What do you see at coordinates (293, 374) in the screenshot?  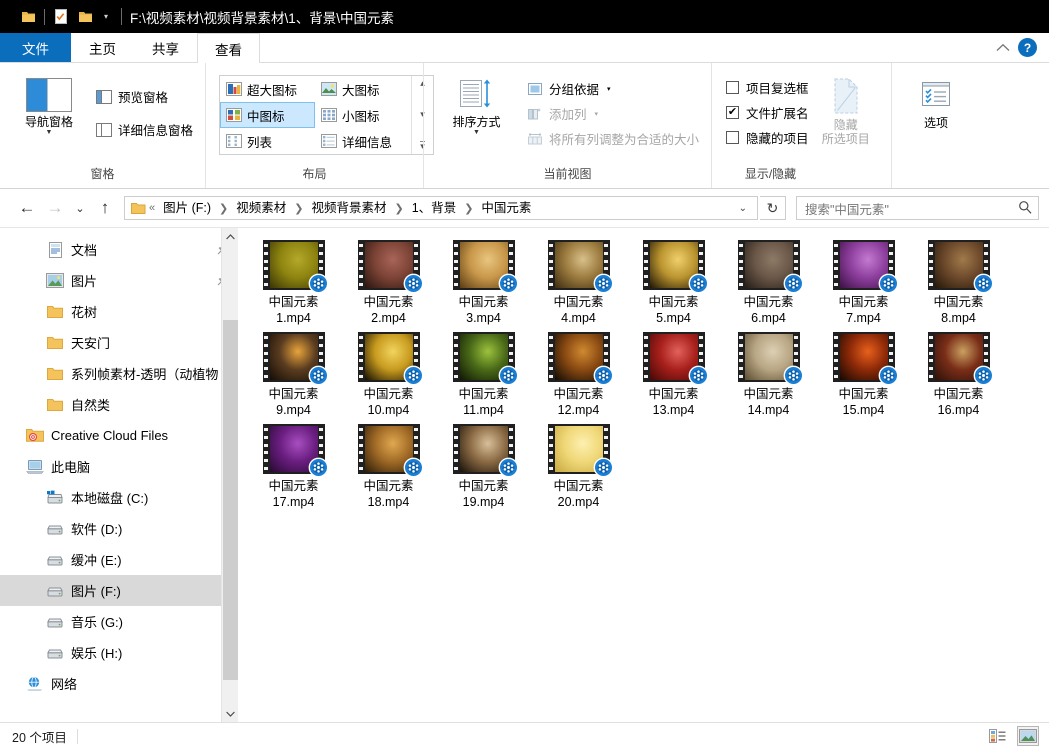 I see `file-tile: 中国元素 9.mp4` at bounding box center [293, 374].